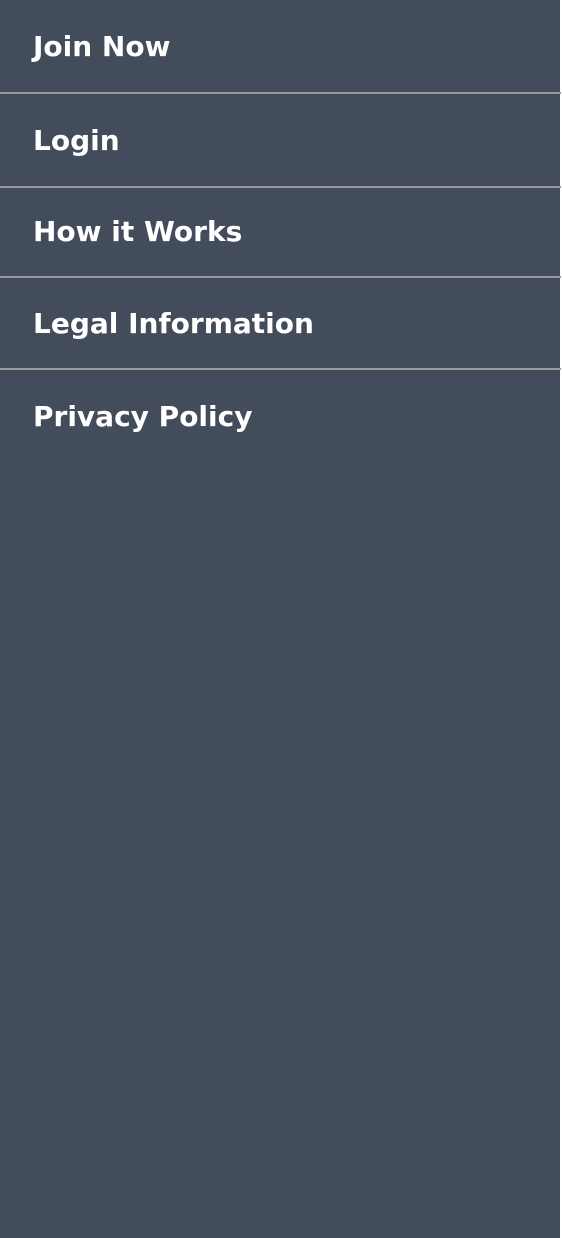 This screenshot has width=562, height=1238. I want to click on menu-item-how-it-works: How it Works, so click(280, 233).